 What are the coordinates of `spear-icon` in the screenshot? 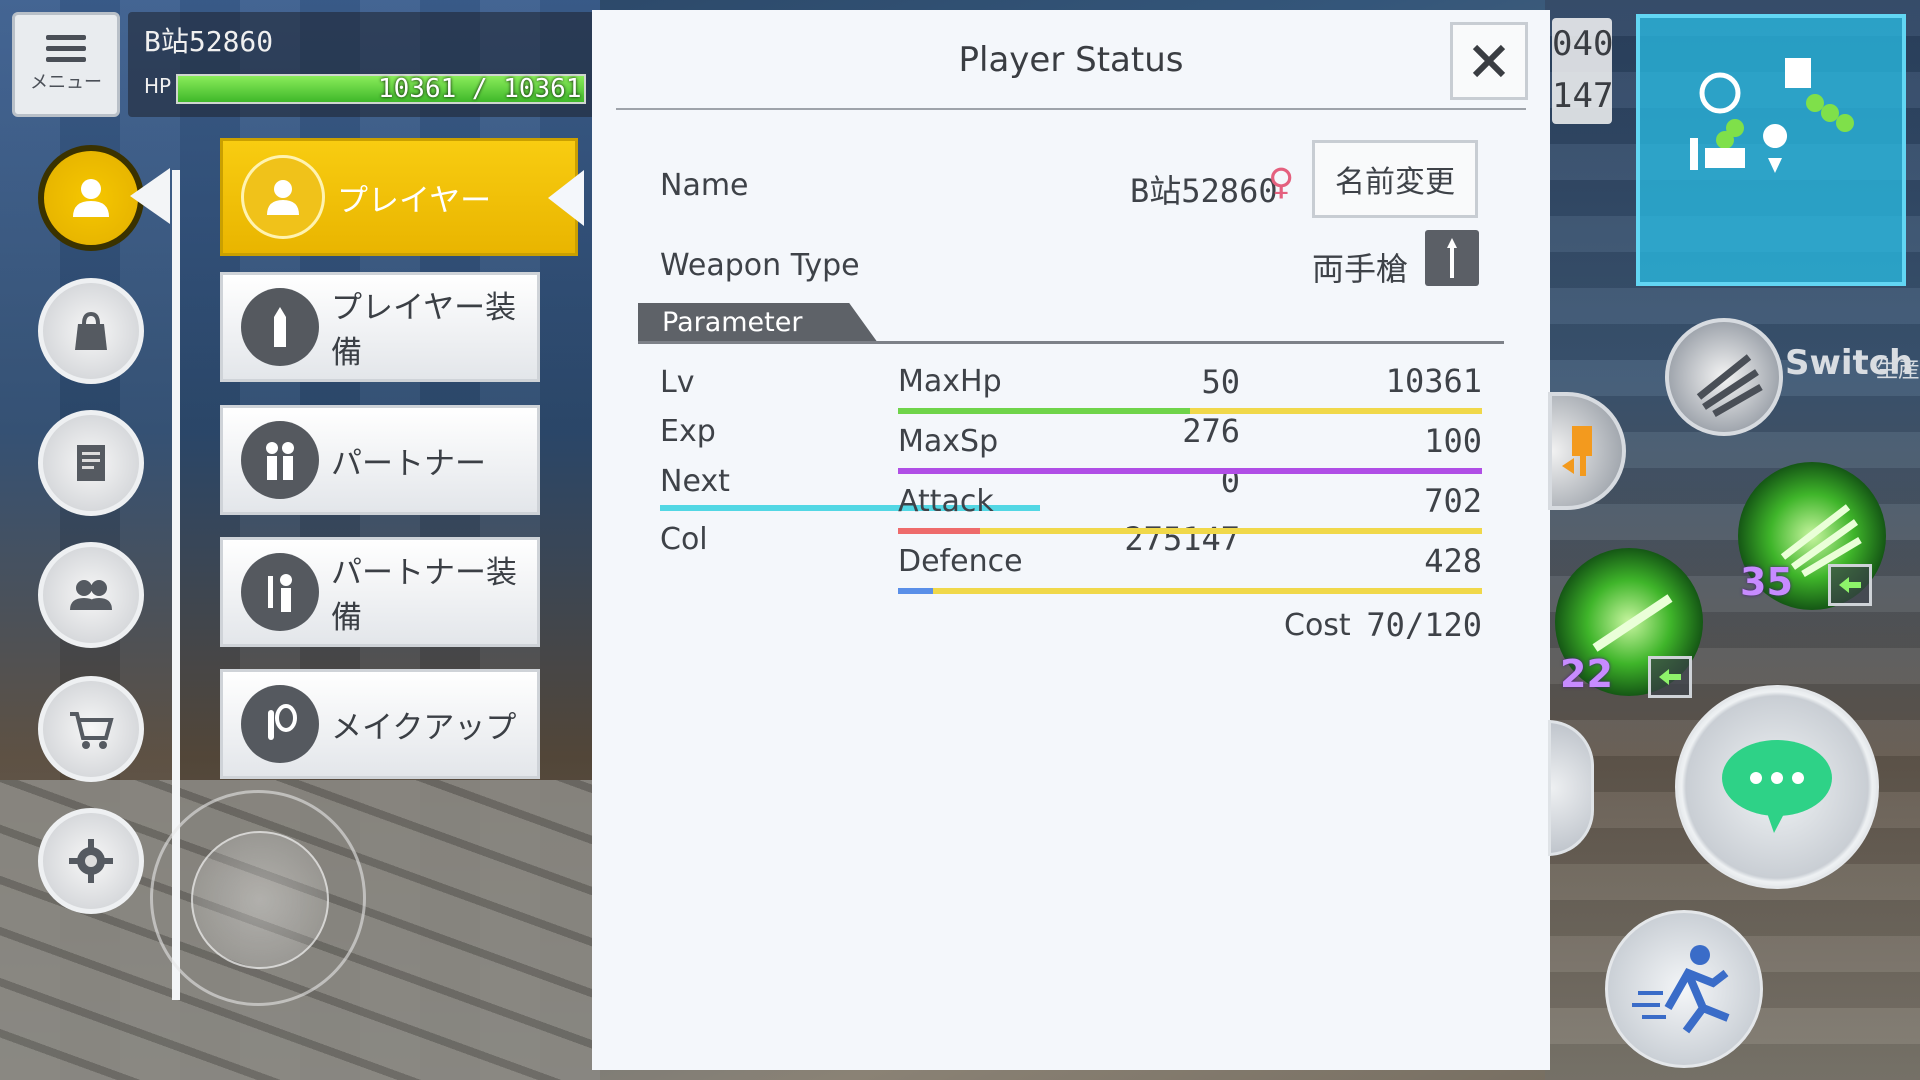 It's located at (1452, 258).